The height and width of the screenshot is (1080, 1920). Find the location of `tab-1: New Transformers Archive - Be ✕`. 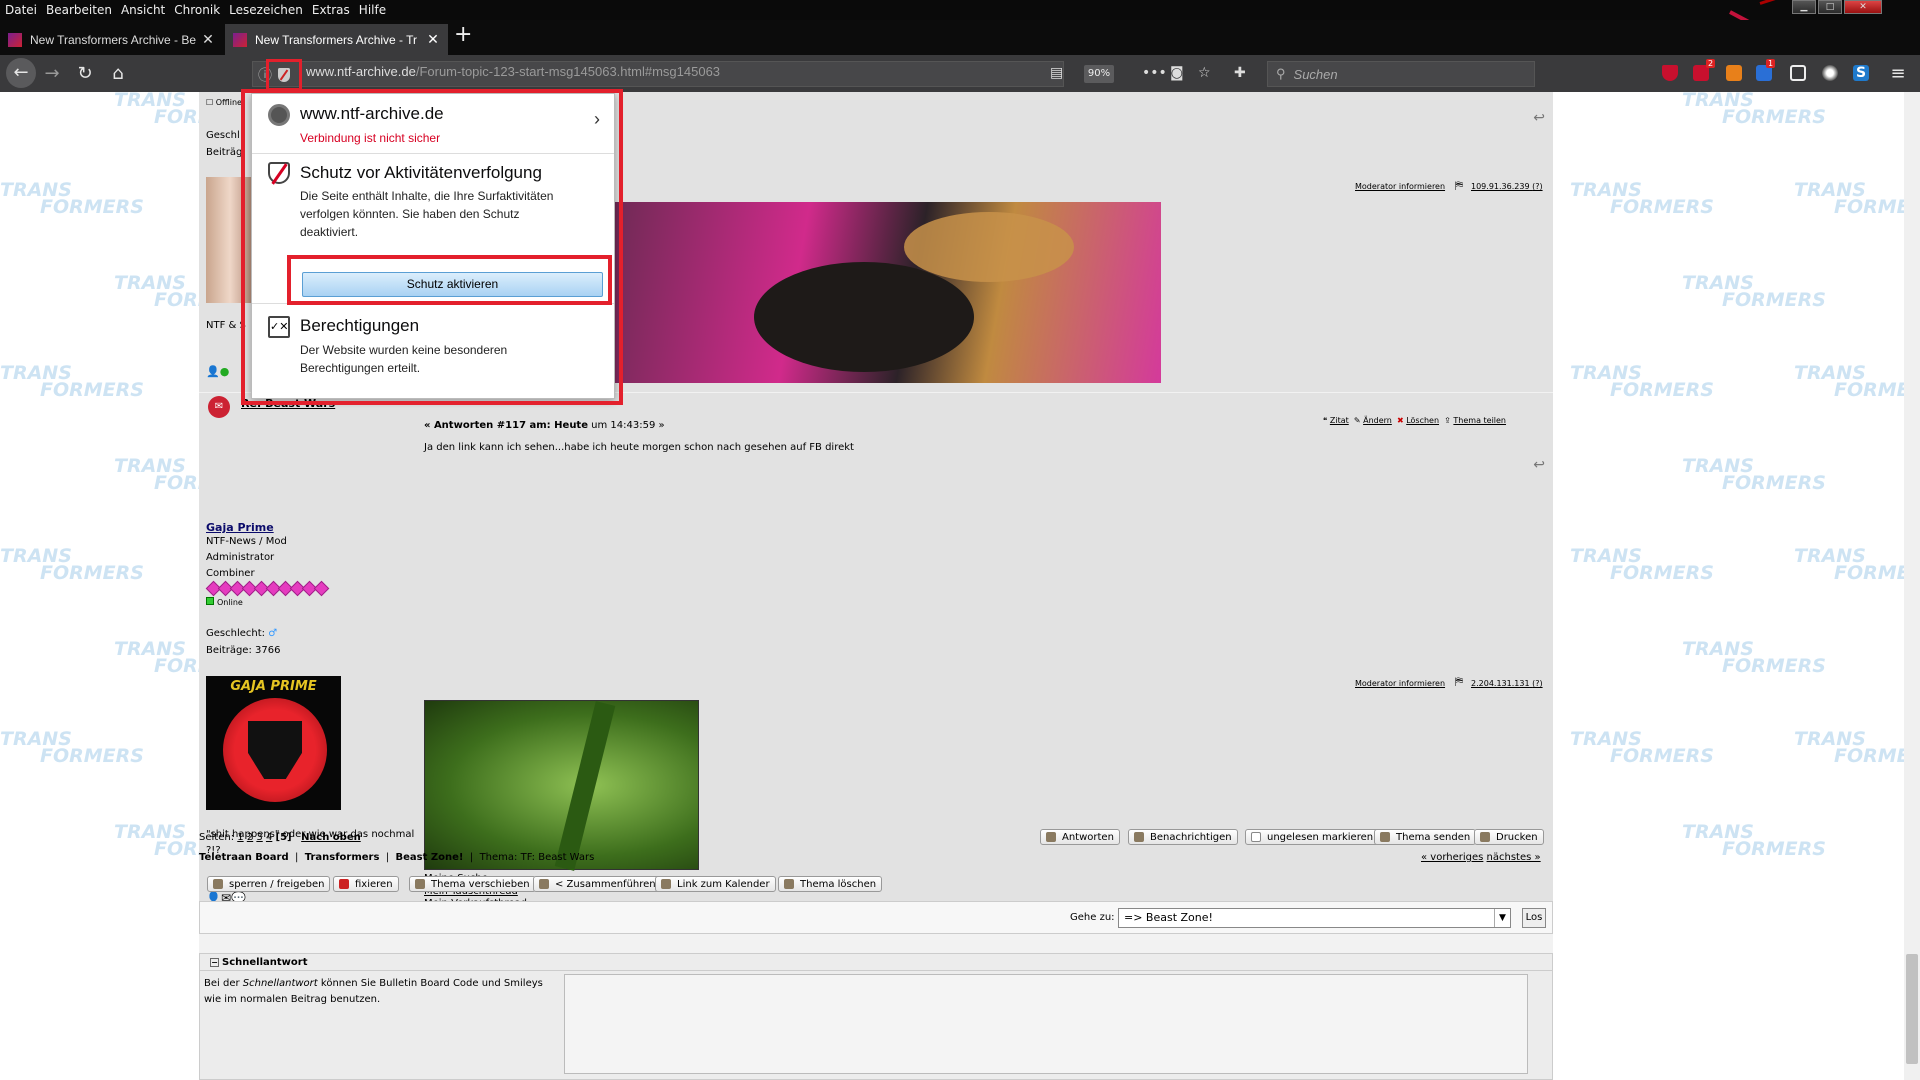

tab-1: New Transformers Archive - Be ✕ is located at coordinates (111, 39).